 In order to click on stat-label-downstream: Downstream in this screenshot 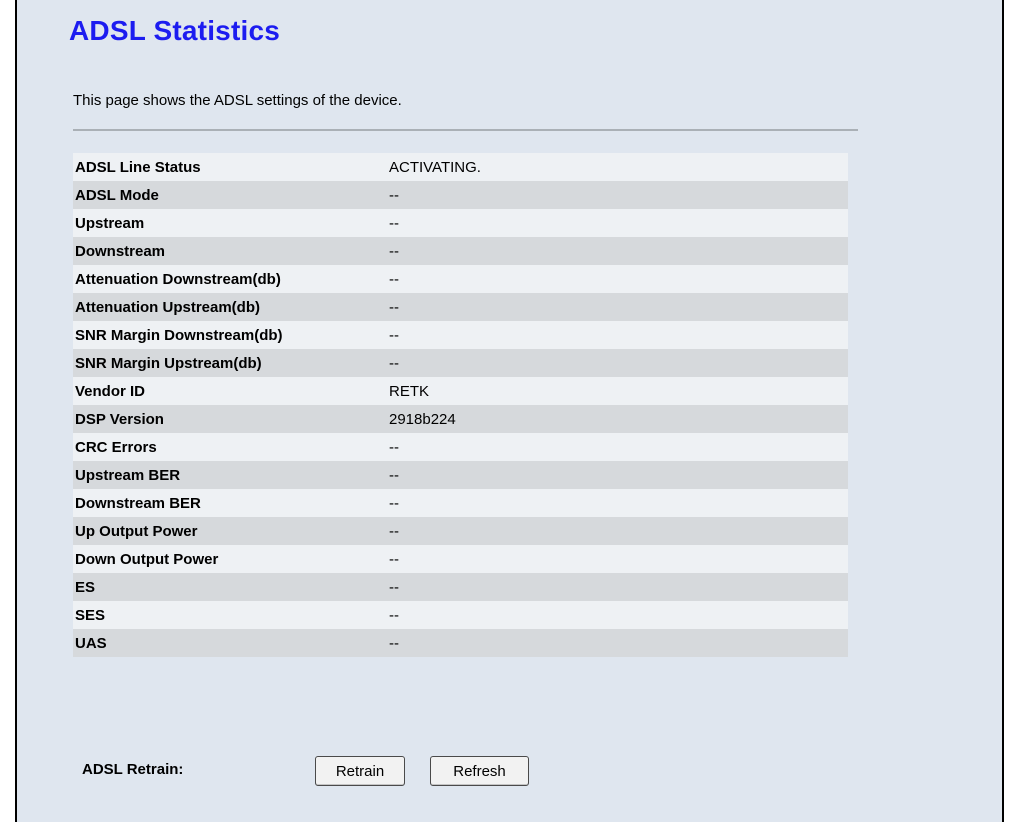, I will do `click(230, 251)`.